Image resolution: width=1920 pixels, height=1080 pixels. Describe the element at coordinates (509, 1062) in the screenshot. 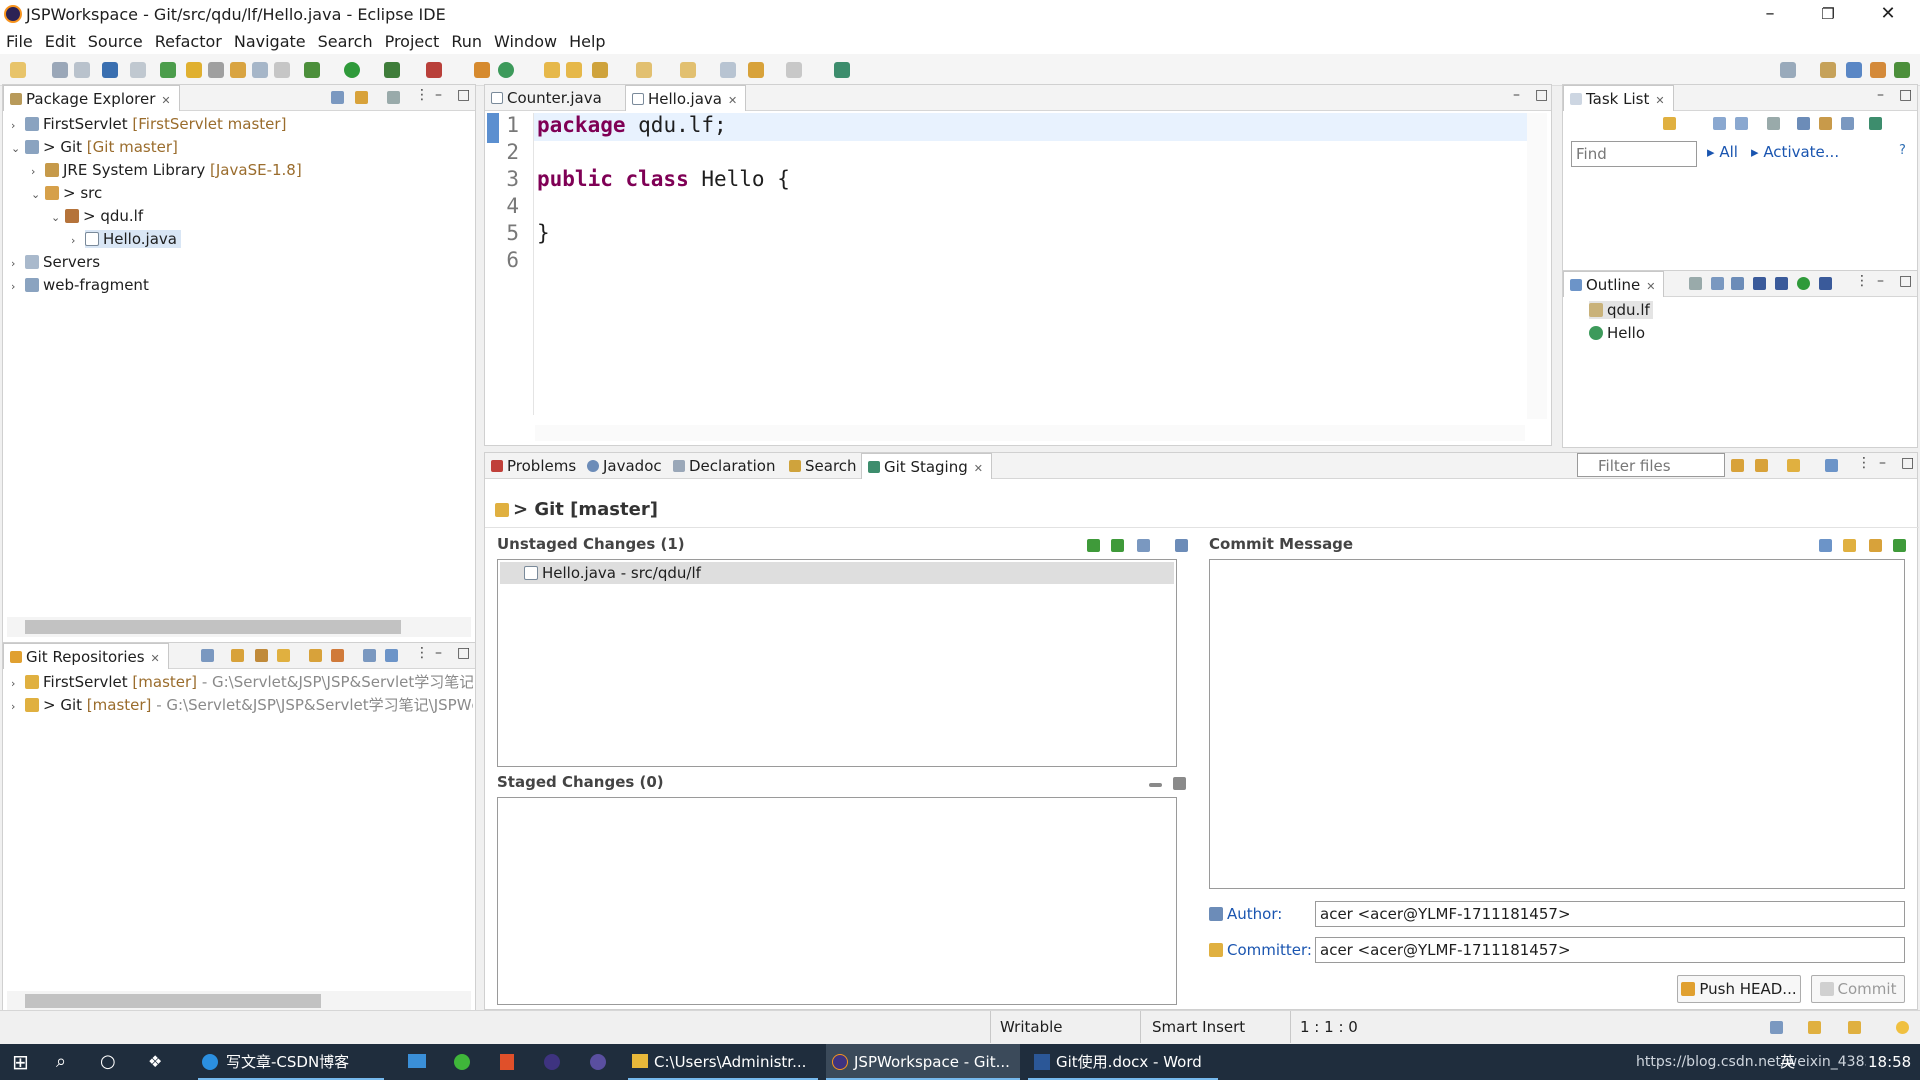

I see `taskbar-office-icon` at that location.